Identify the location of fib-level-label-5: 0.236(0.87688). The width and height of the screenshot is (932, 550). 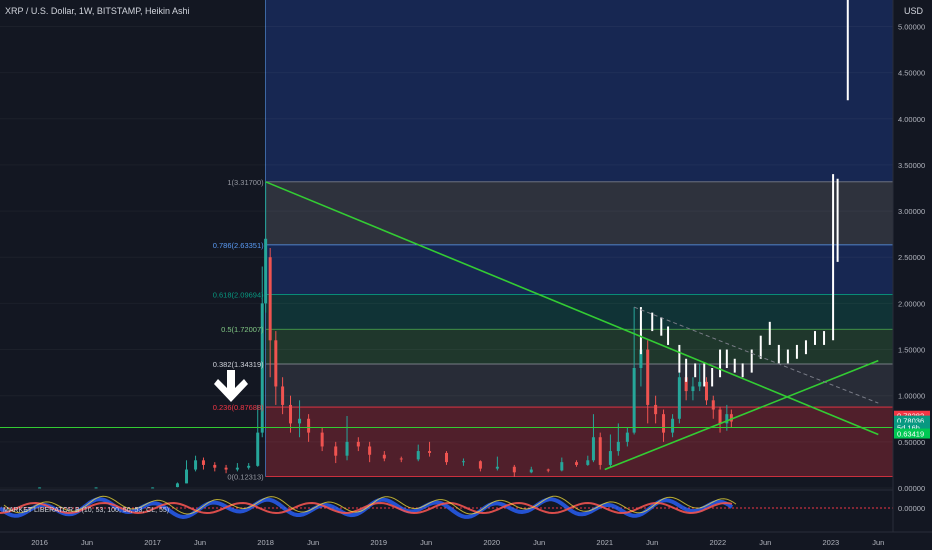
(238, 407).